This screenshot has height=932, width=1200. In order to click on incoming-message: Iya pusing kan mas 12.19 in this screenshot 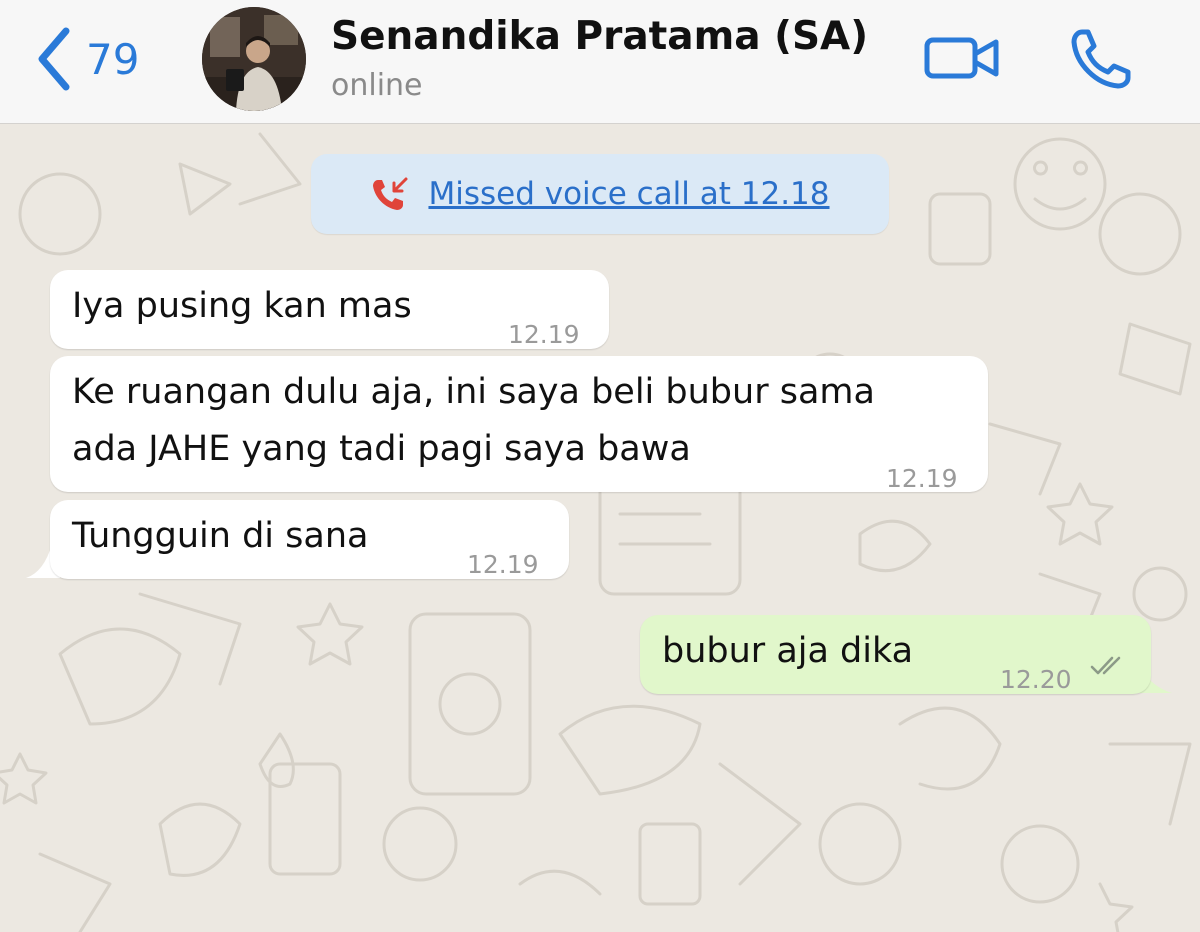, I will do `click(329, 309)`.